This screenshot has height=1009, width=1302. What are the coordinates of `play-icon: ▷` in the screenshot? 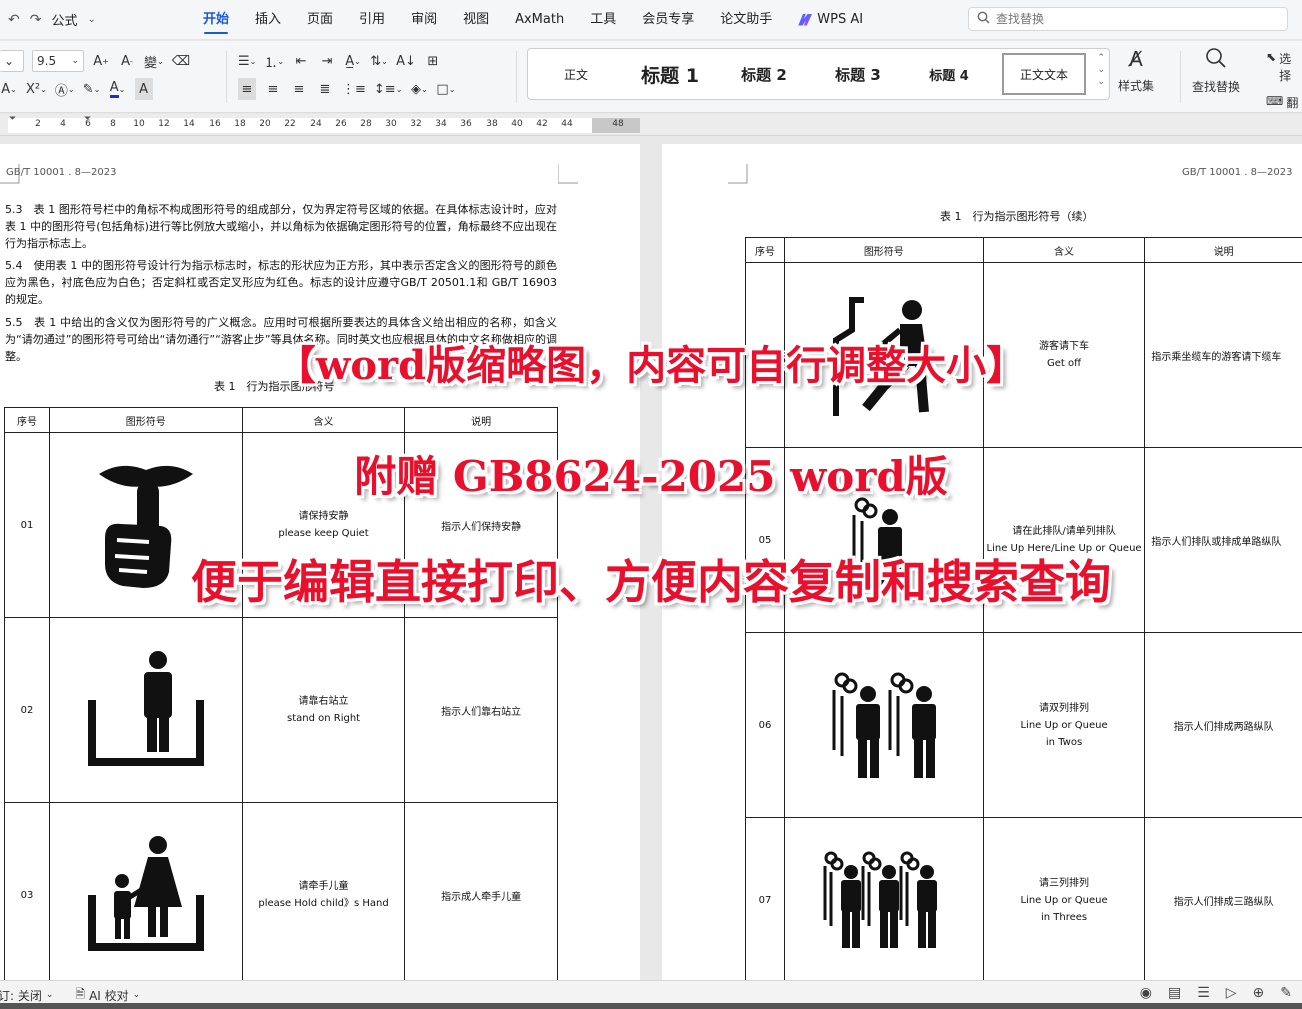 It's located at (1231, 993).